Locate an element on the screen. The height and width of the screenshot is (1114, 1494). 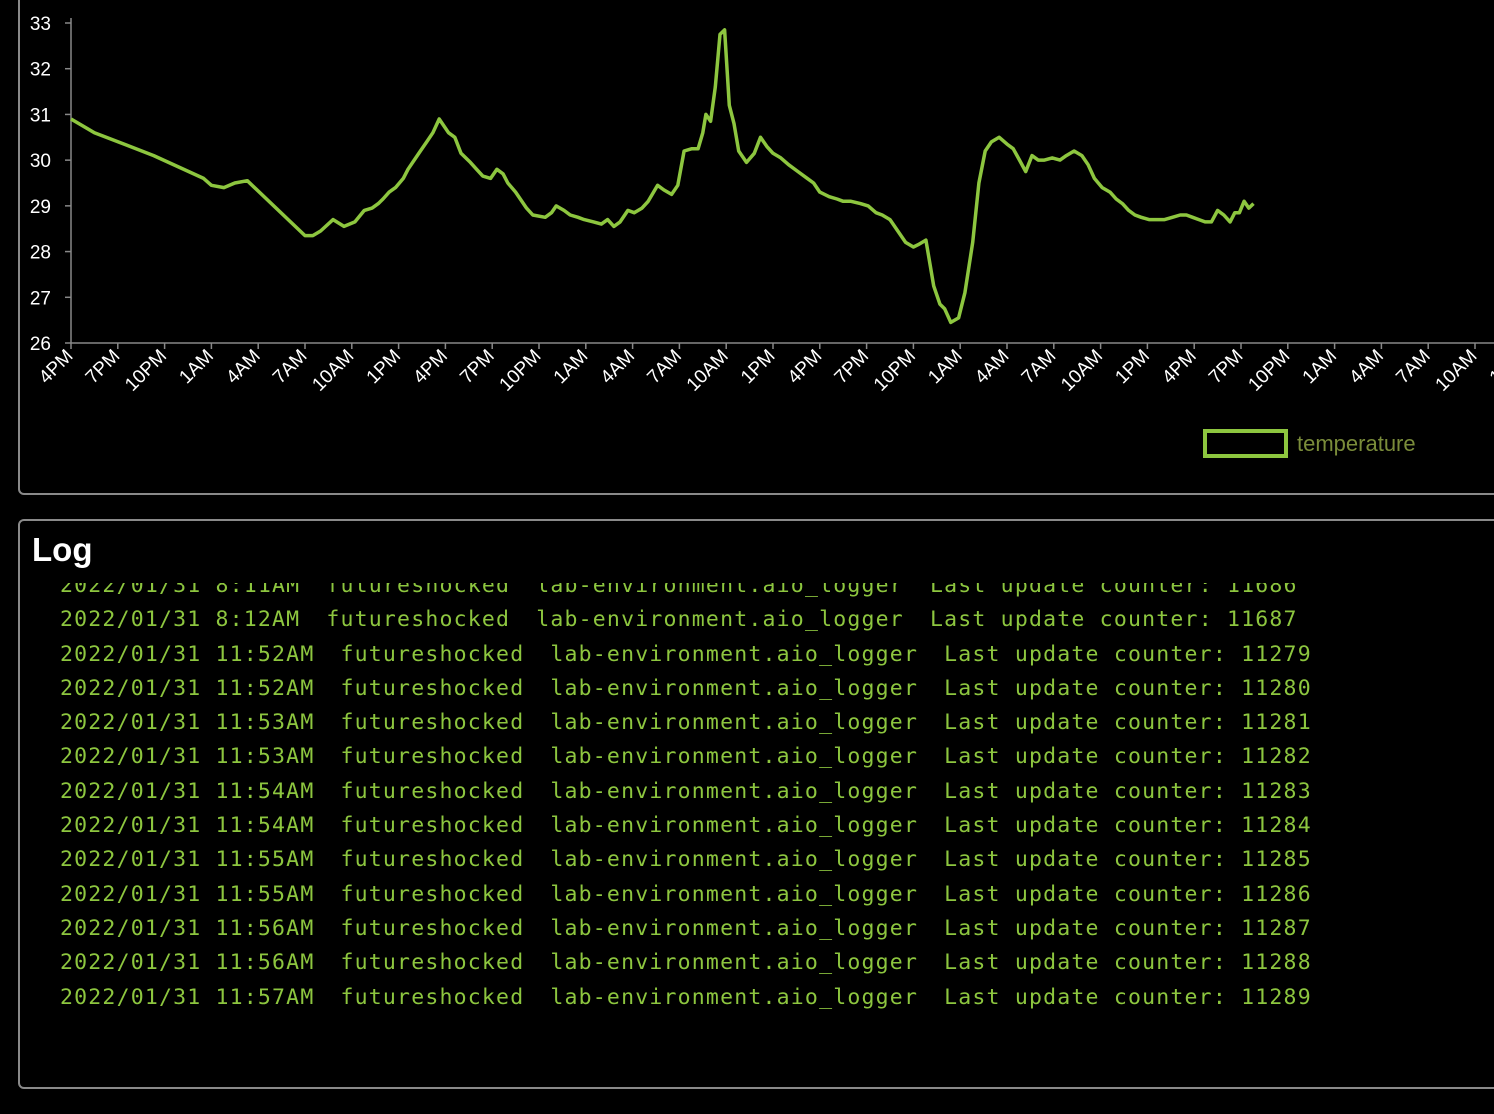
log-message: Last update counter: 11281 is located at coordinates (1128, 723).